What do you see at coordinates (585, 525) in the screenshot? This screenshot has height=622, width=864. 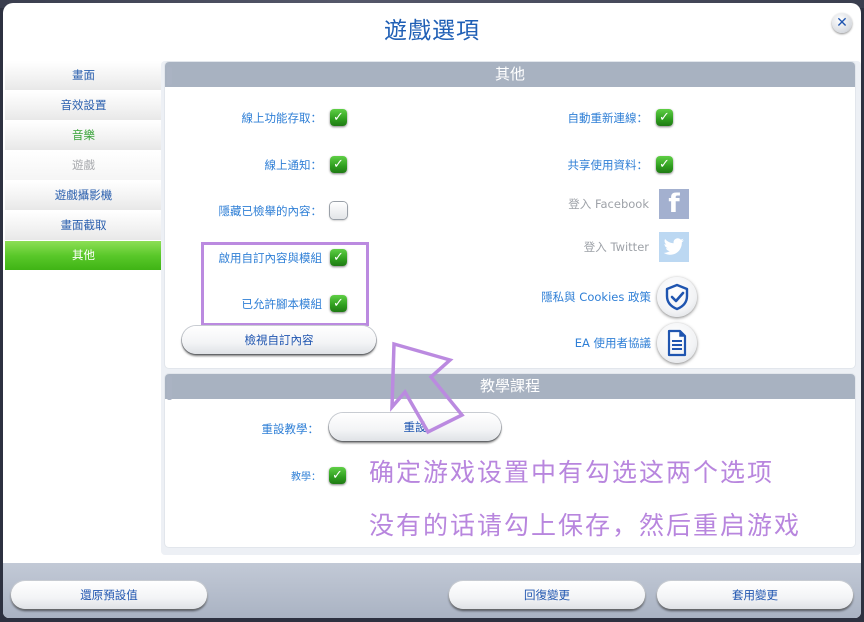 I see `annotation-text-line2: 没有的话请勾上保存，然后重启游戏` at bounding box center [585, 525].